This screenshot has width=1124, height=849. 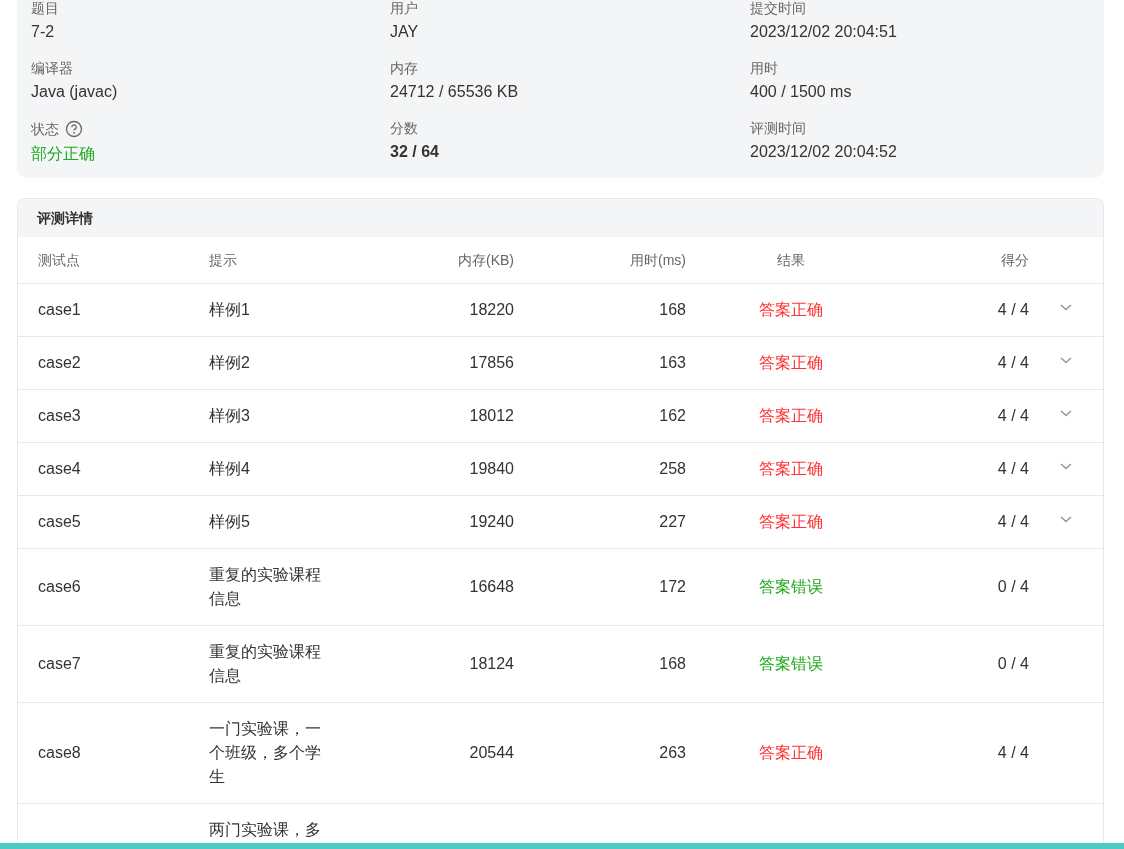 What do you see at coordinates (491, 522) in the screenshot?
I see `table-cell-text: 19240` at bounding box center [491, 522].